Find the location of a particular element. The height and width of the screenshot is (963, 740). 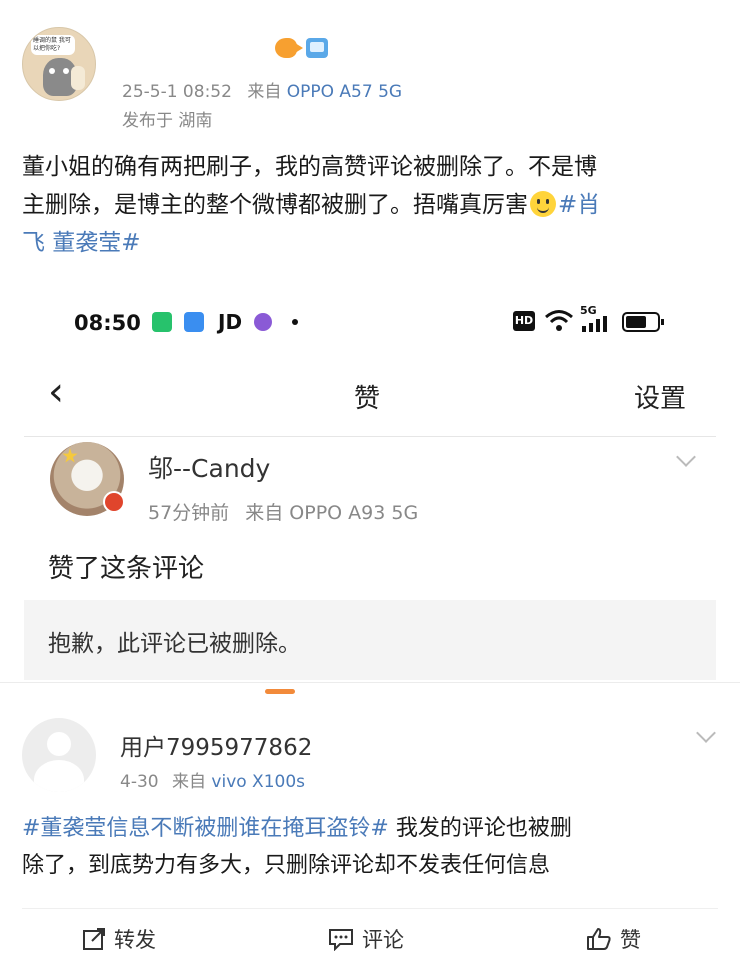

comment-line2: 除了，到底势力有多大，只删除评论却不发表任何信息 is located at coordinates (286, 865).